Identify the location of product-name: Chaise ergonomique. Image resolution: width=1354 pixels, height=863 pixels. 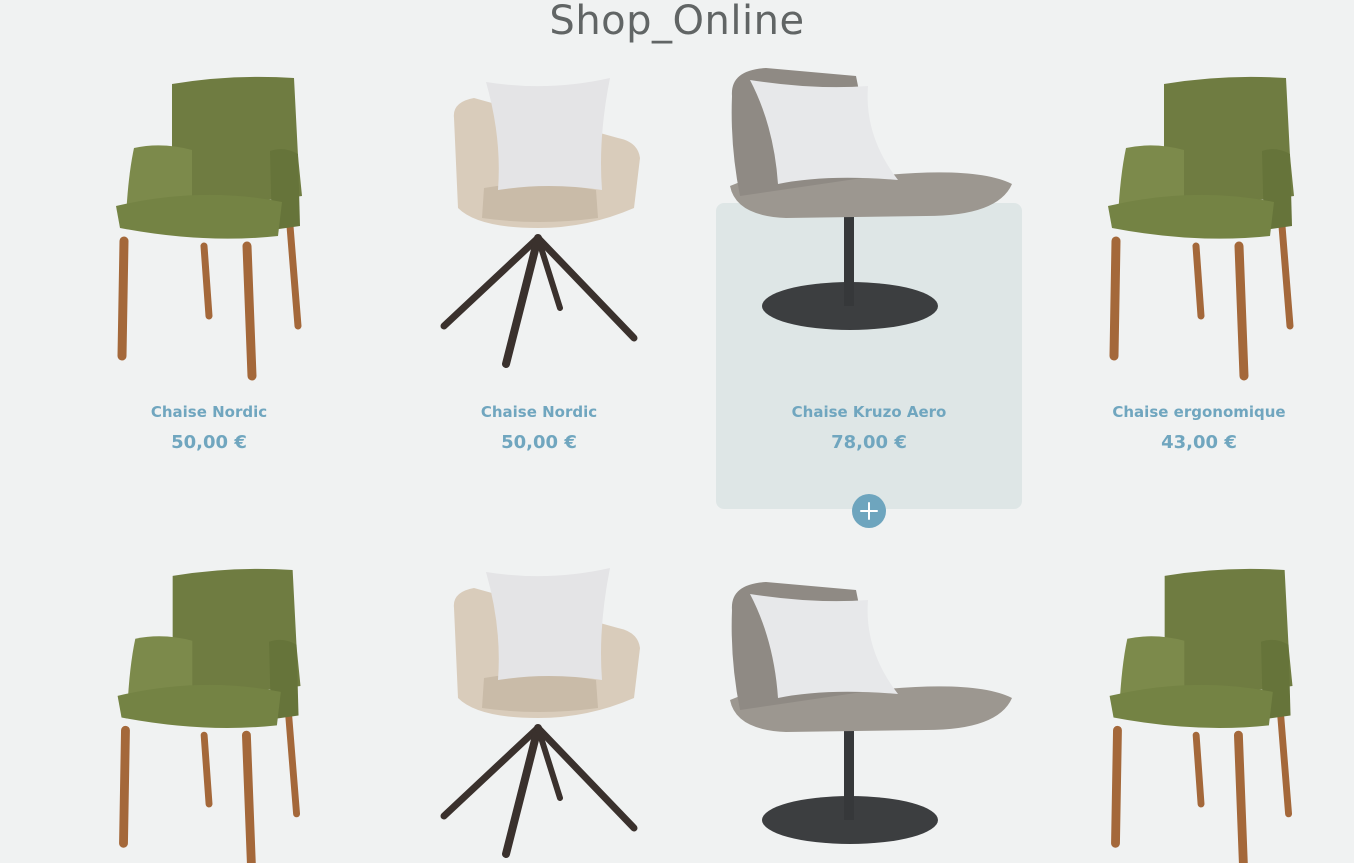
(1199, 412).